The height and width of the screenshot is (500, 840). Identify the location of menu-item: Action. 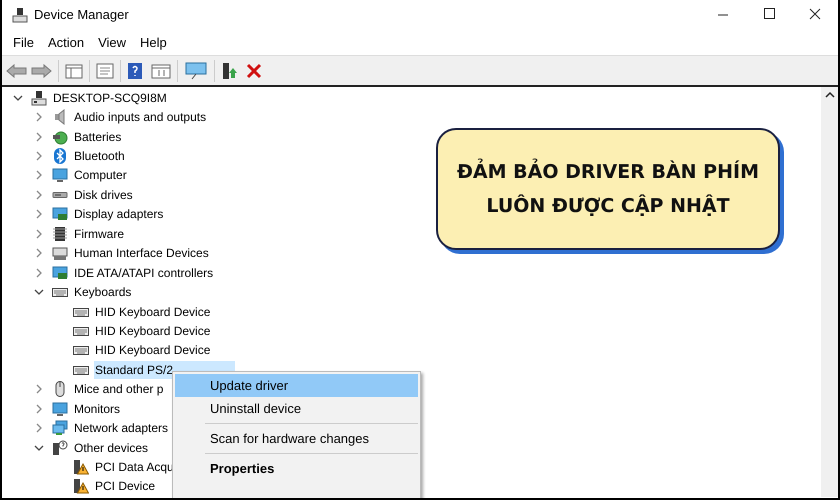
(66, 42).